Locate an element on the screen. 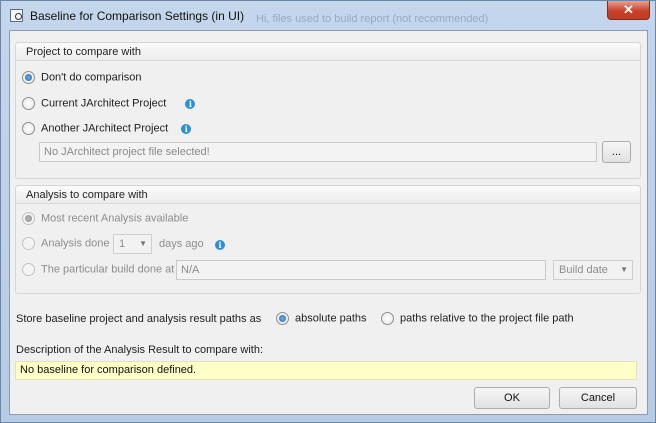 This screenshot has width=656, height=423. build-field: N/A is located at coordinates (361, 270).